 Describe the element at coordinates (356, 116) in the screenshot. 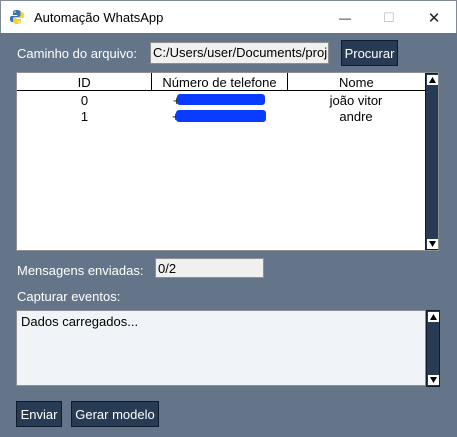

I see `cell-name: andre` at that location.